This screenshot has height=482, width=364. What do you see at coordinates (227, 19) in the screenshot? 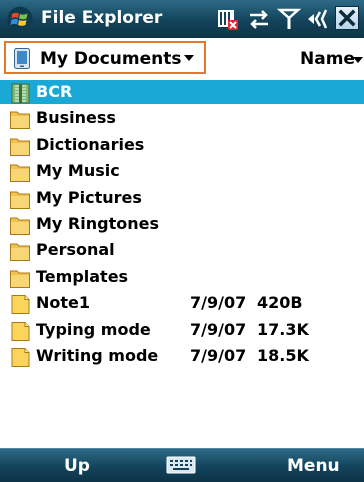
I see `no-sim-icon` at bounding box center [227, 19].